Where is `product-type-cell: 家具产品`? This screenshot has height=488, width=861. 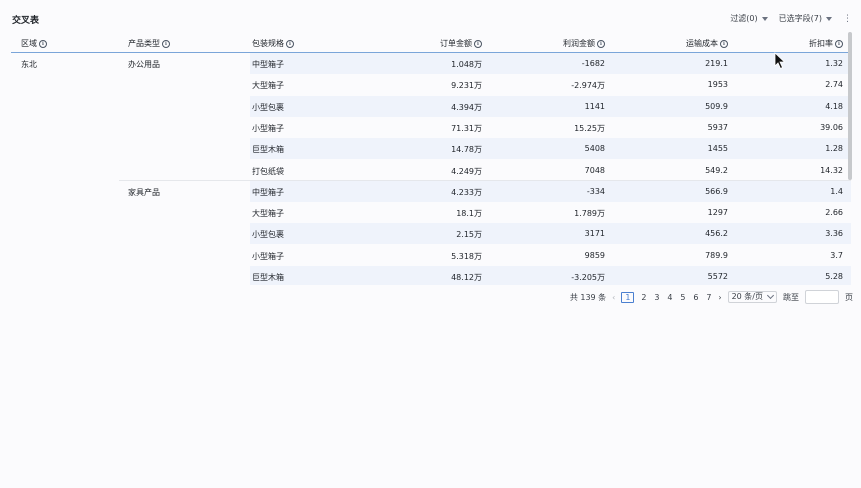
product-type-cell: 家具产品 is located at coordinates (144, 192).